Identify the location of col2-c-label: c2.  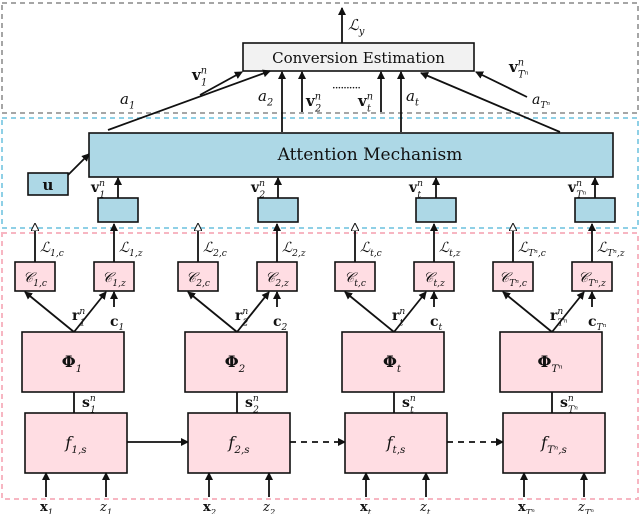
(280, 323).